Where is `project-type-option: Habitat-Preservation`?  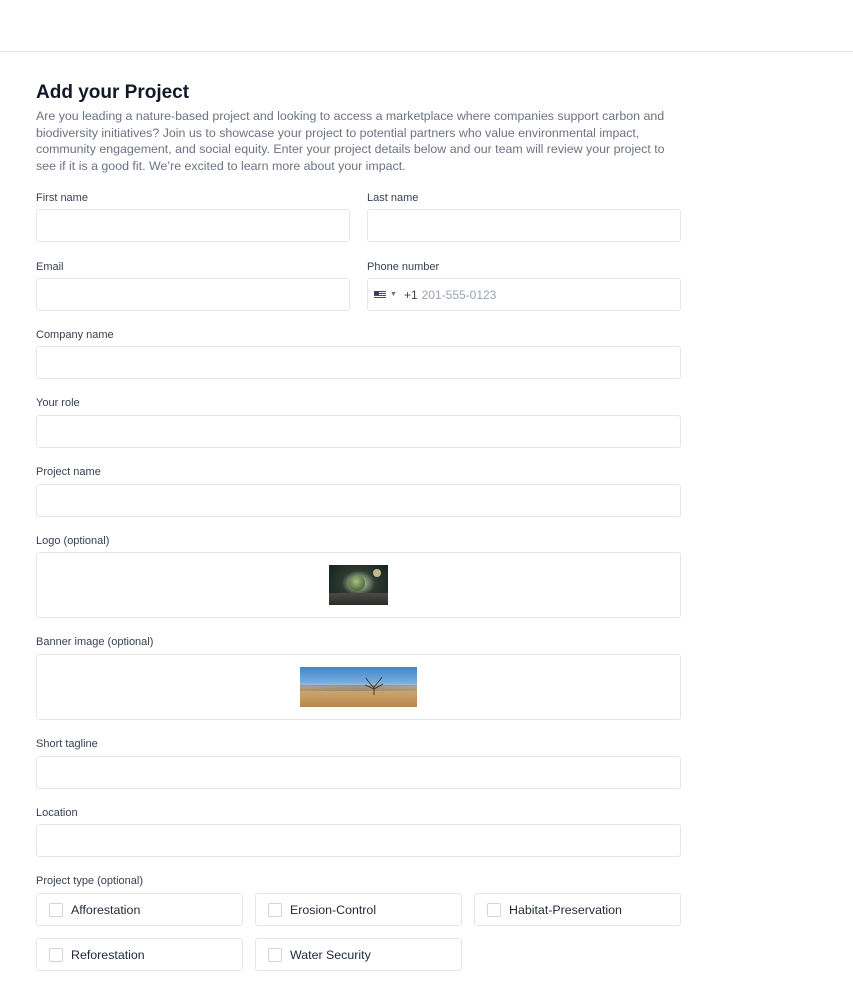
project-type-option: Habitat-Preservation is located at coordinates (577, 909).